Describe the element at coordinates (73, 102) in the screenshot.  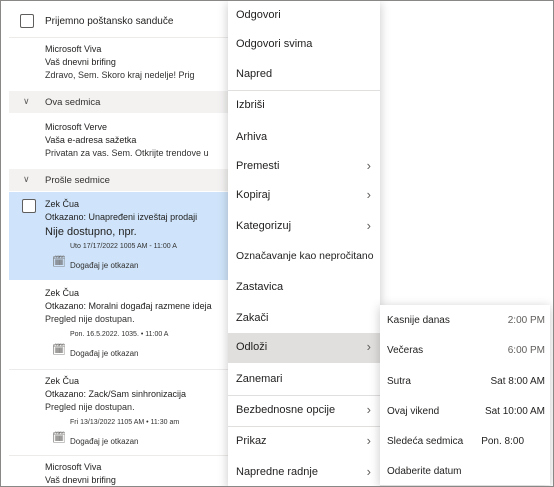
I see `group-label: Ova sedmica` at that location.